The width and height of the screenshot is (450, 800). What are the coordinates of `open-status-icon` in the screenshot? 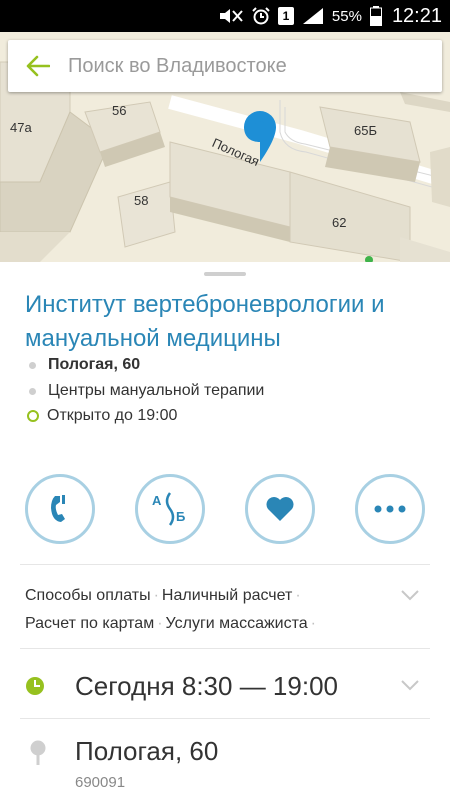 It's located at (33, 416).